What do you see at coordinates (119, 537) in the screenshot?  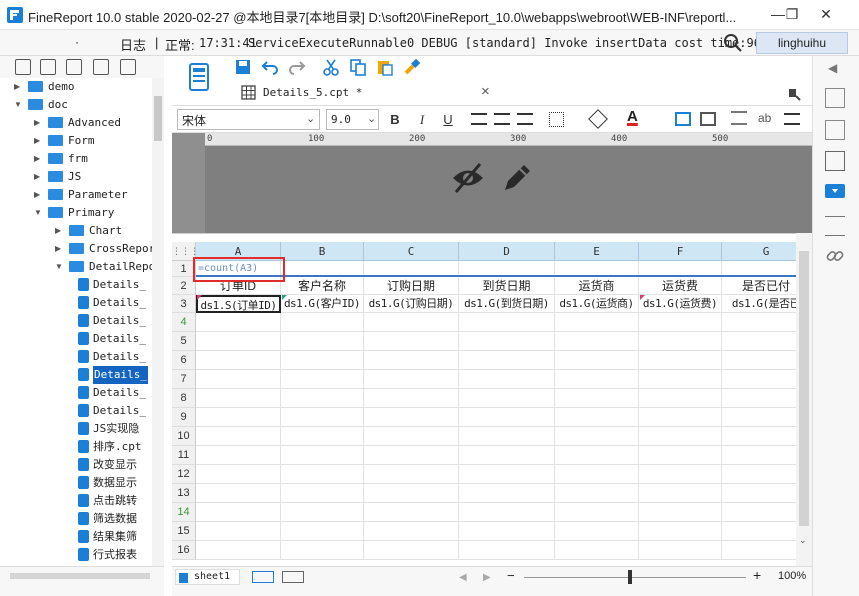 I see `tree-file: 结果集筛` at bounding box center [119, 537].